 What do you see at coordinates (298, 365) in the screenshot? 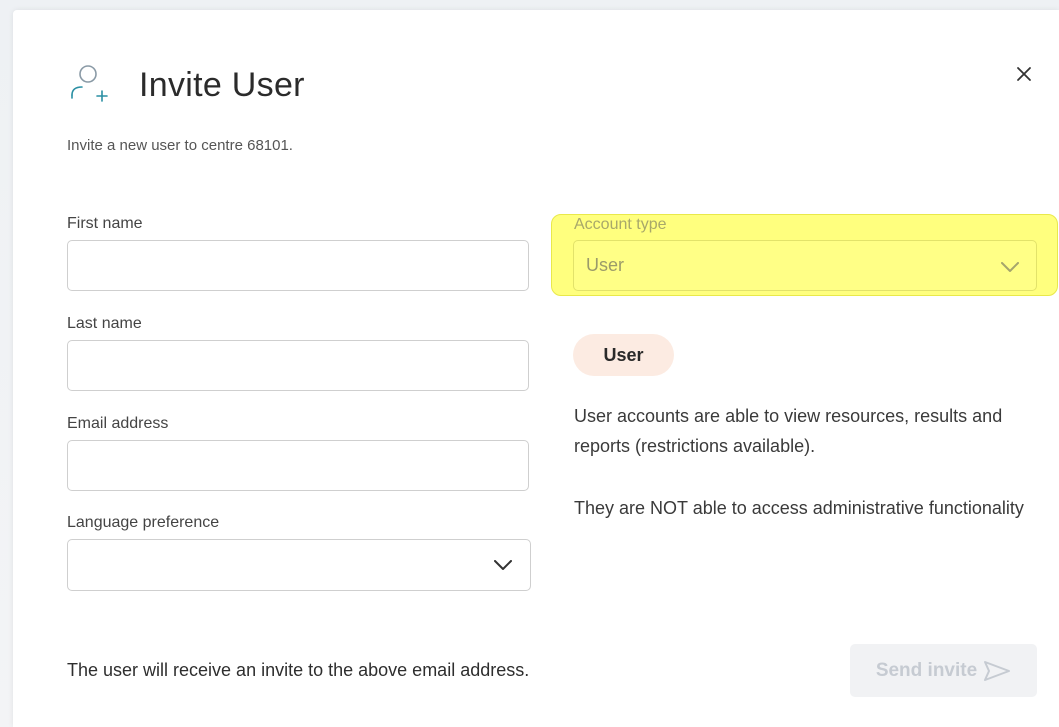
I see `last-name-field` at bounding box center [298, 365].